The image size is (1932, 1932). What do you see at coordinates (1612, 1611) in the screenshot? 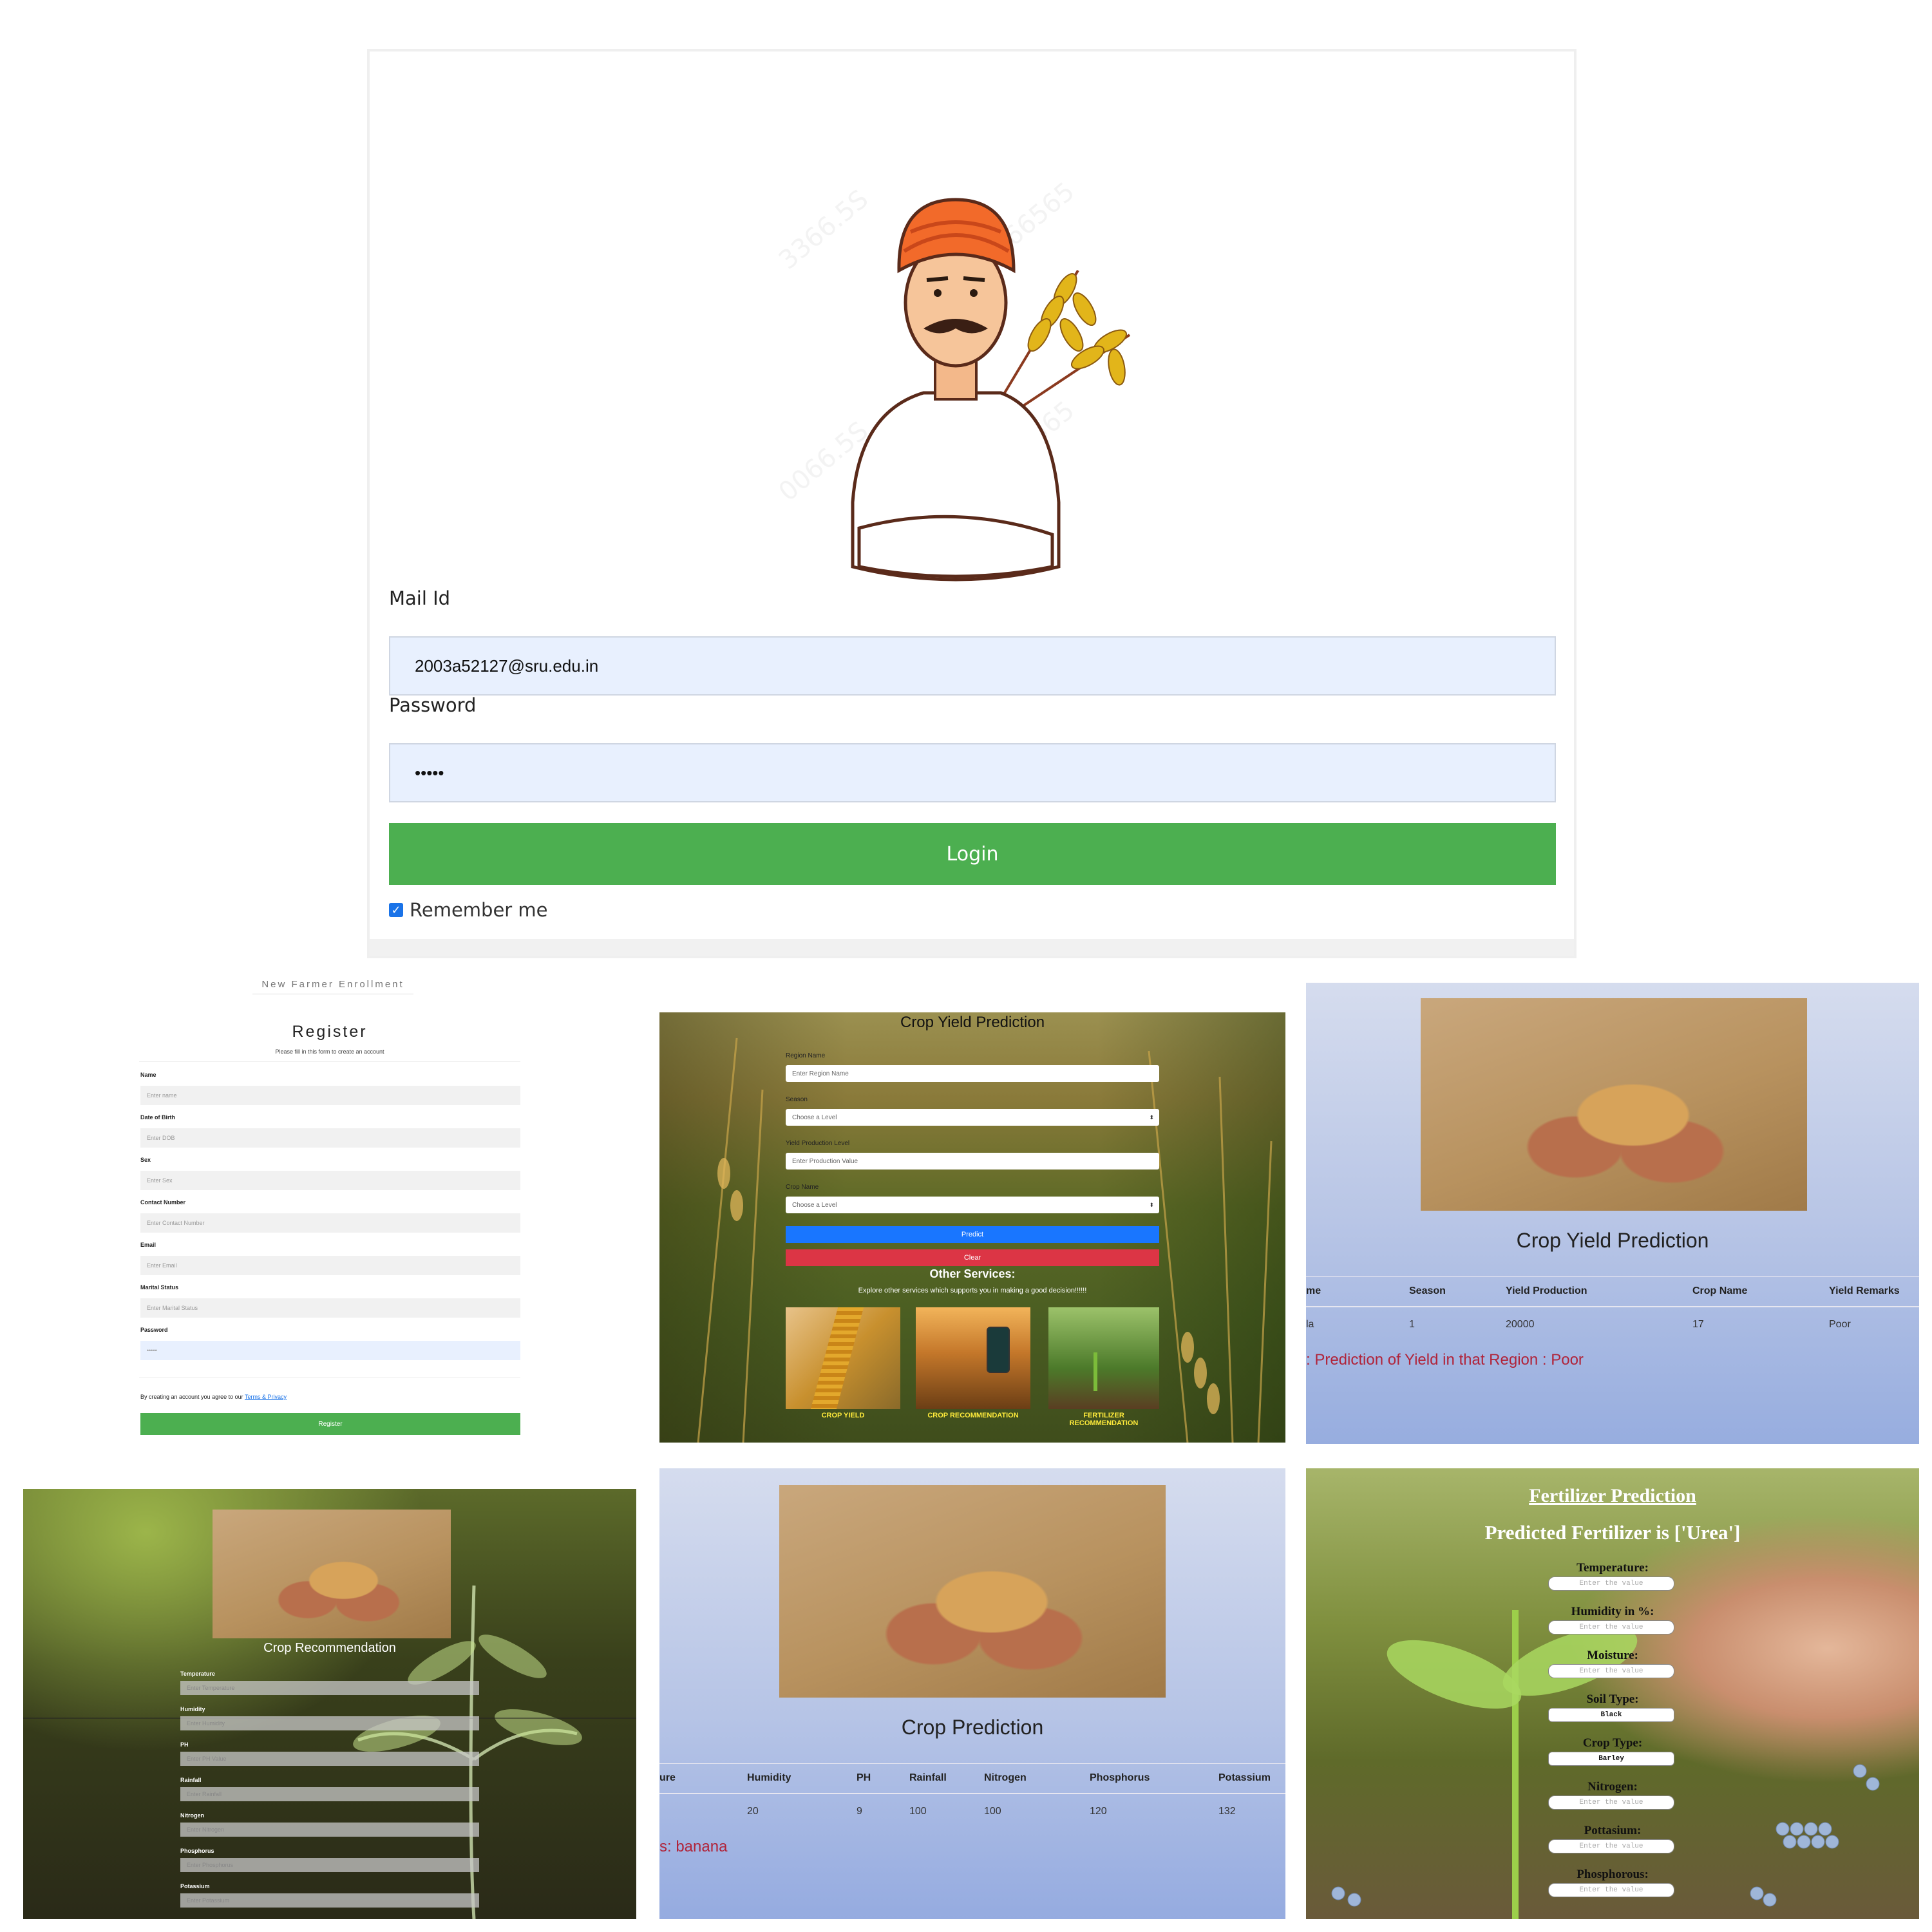
I see `fertilizer-field-label: Humidity in %:` at bounding box center [1612, 1611].